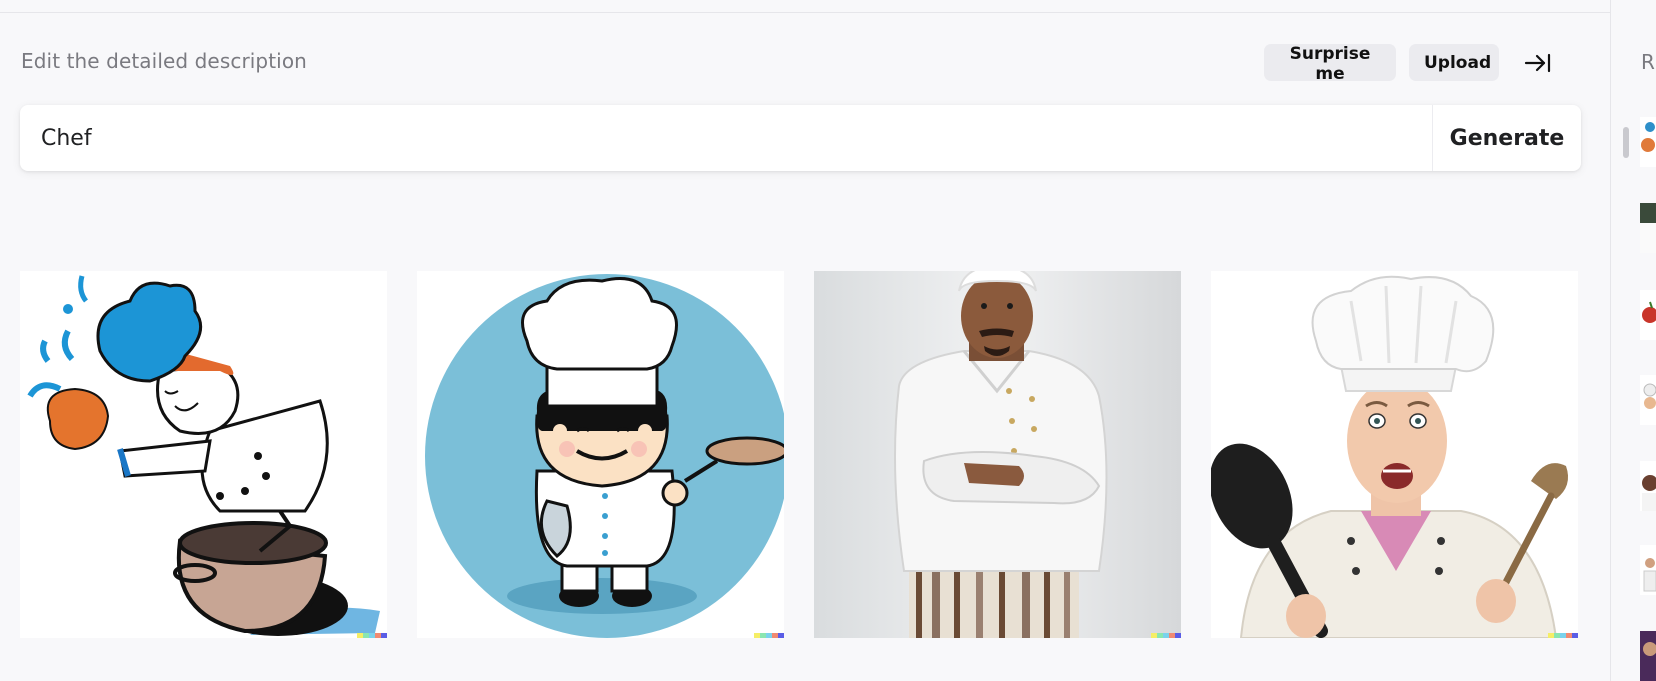  Describe the element at coordinates (1633, 340) in the screenshot. I see `history-panel: R` at that location.